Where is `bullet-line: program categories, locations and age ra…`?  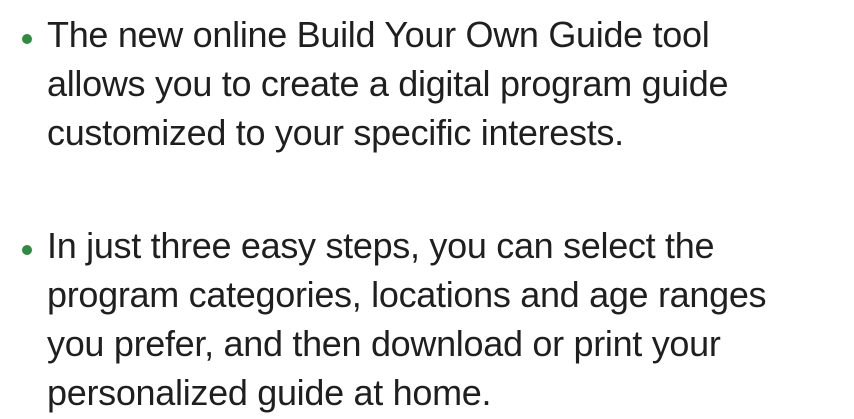 bullet-line: program categories, locations and age ra… is located at coordinates (407, 294).